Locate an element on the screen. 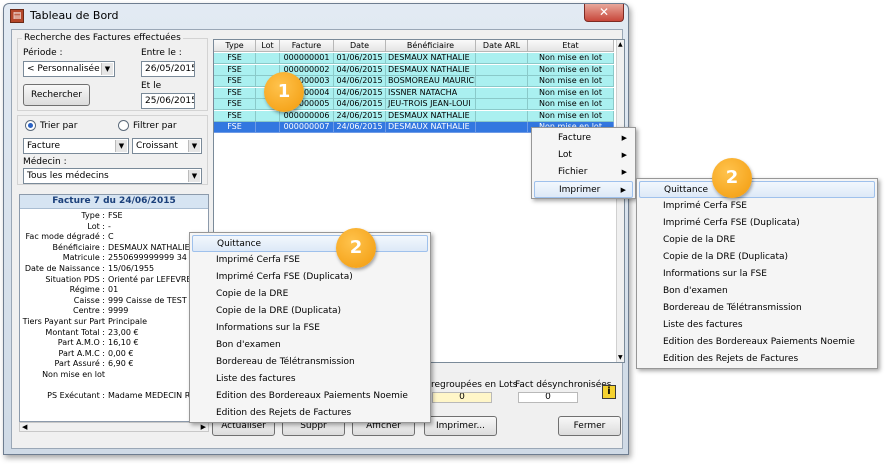 Image resolution: width=886 pixels, height=464 pixels. submenu-arrow-icon: ▶ is located at coordinates (623, 190).